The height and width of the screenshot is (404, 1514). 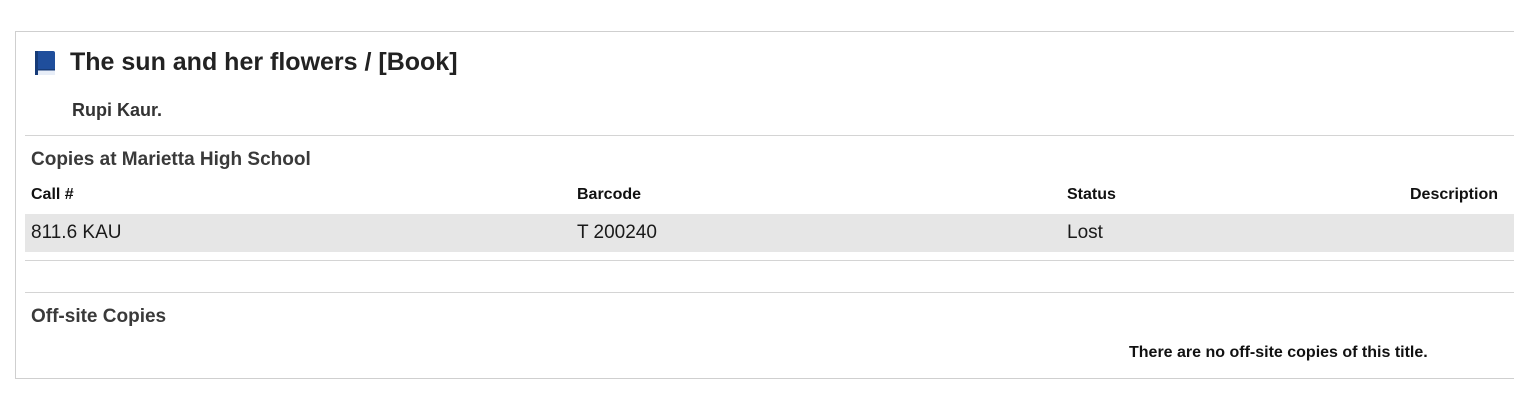 I want to click on column-header-barcode: Barcode, so click(x=609, y=194).